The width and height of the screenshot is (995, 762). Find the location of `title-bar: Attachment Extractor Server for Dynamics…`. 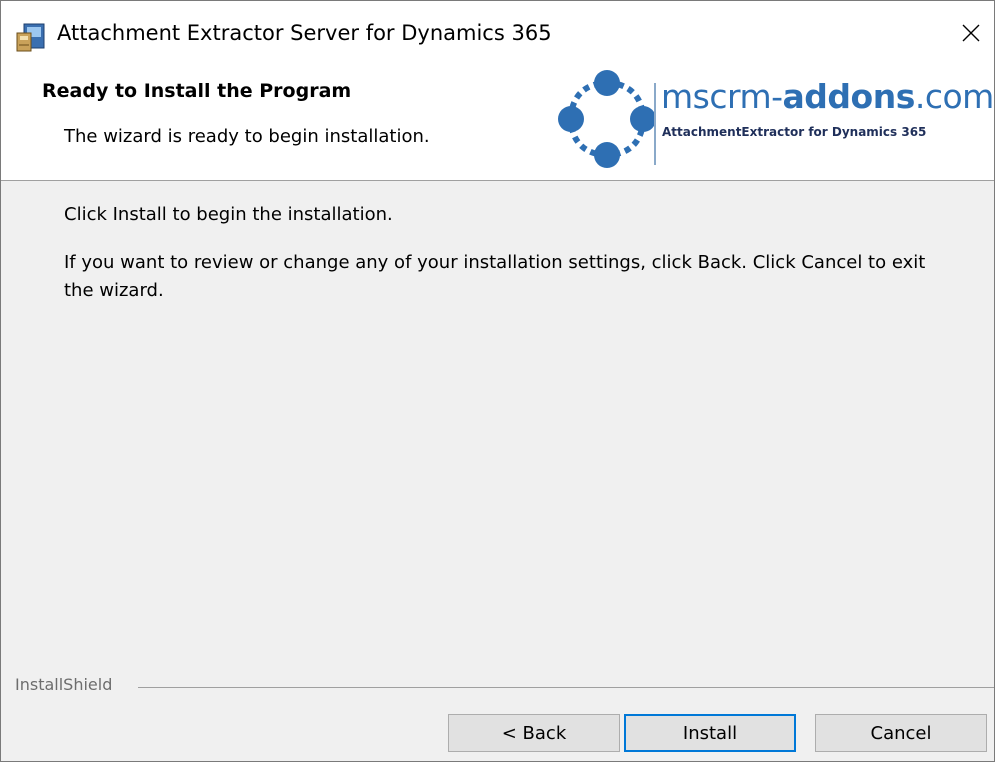

title-bar: Attachment Extractor Server for Dynamics… is located at coordinates (497, 32).